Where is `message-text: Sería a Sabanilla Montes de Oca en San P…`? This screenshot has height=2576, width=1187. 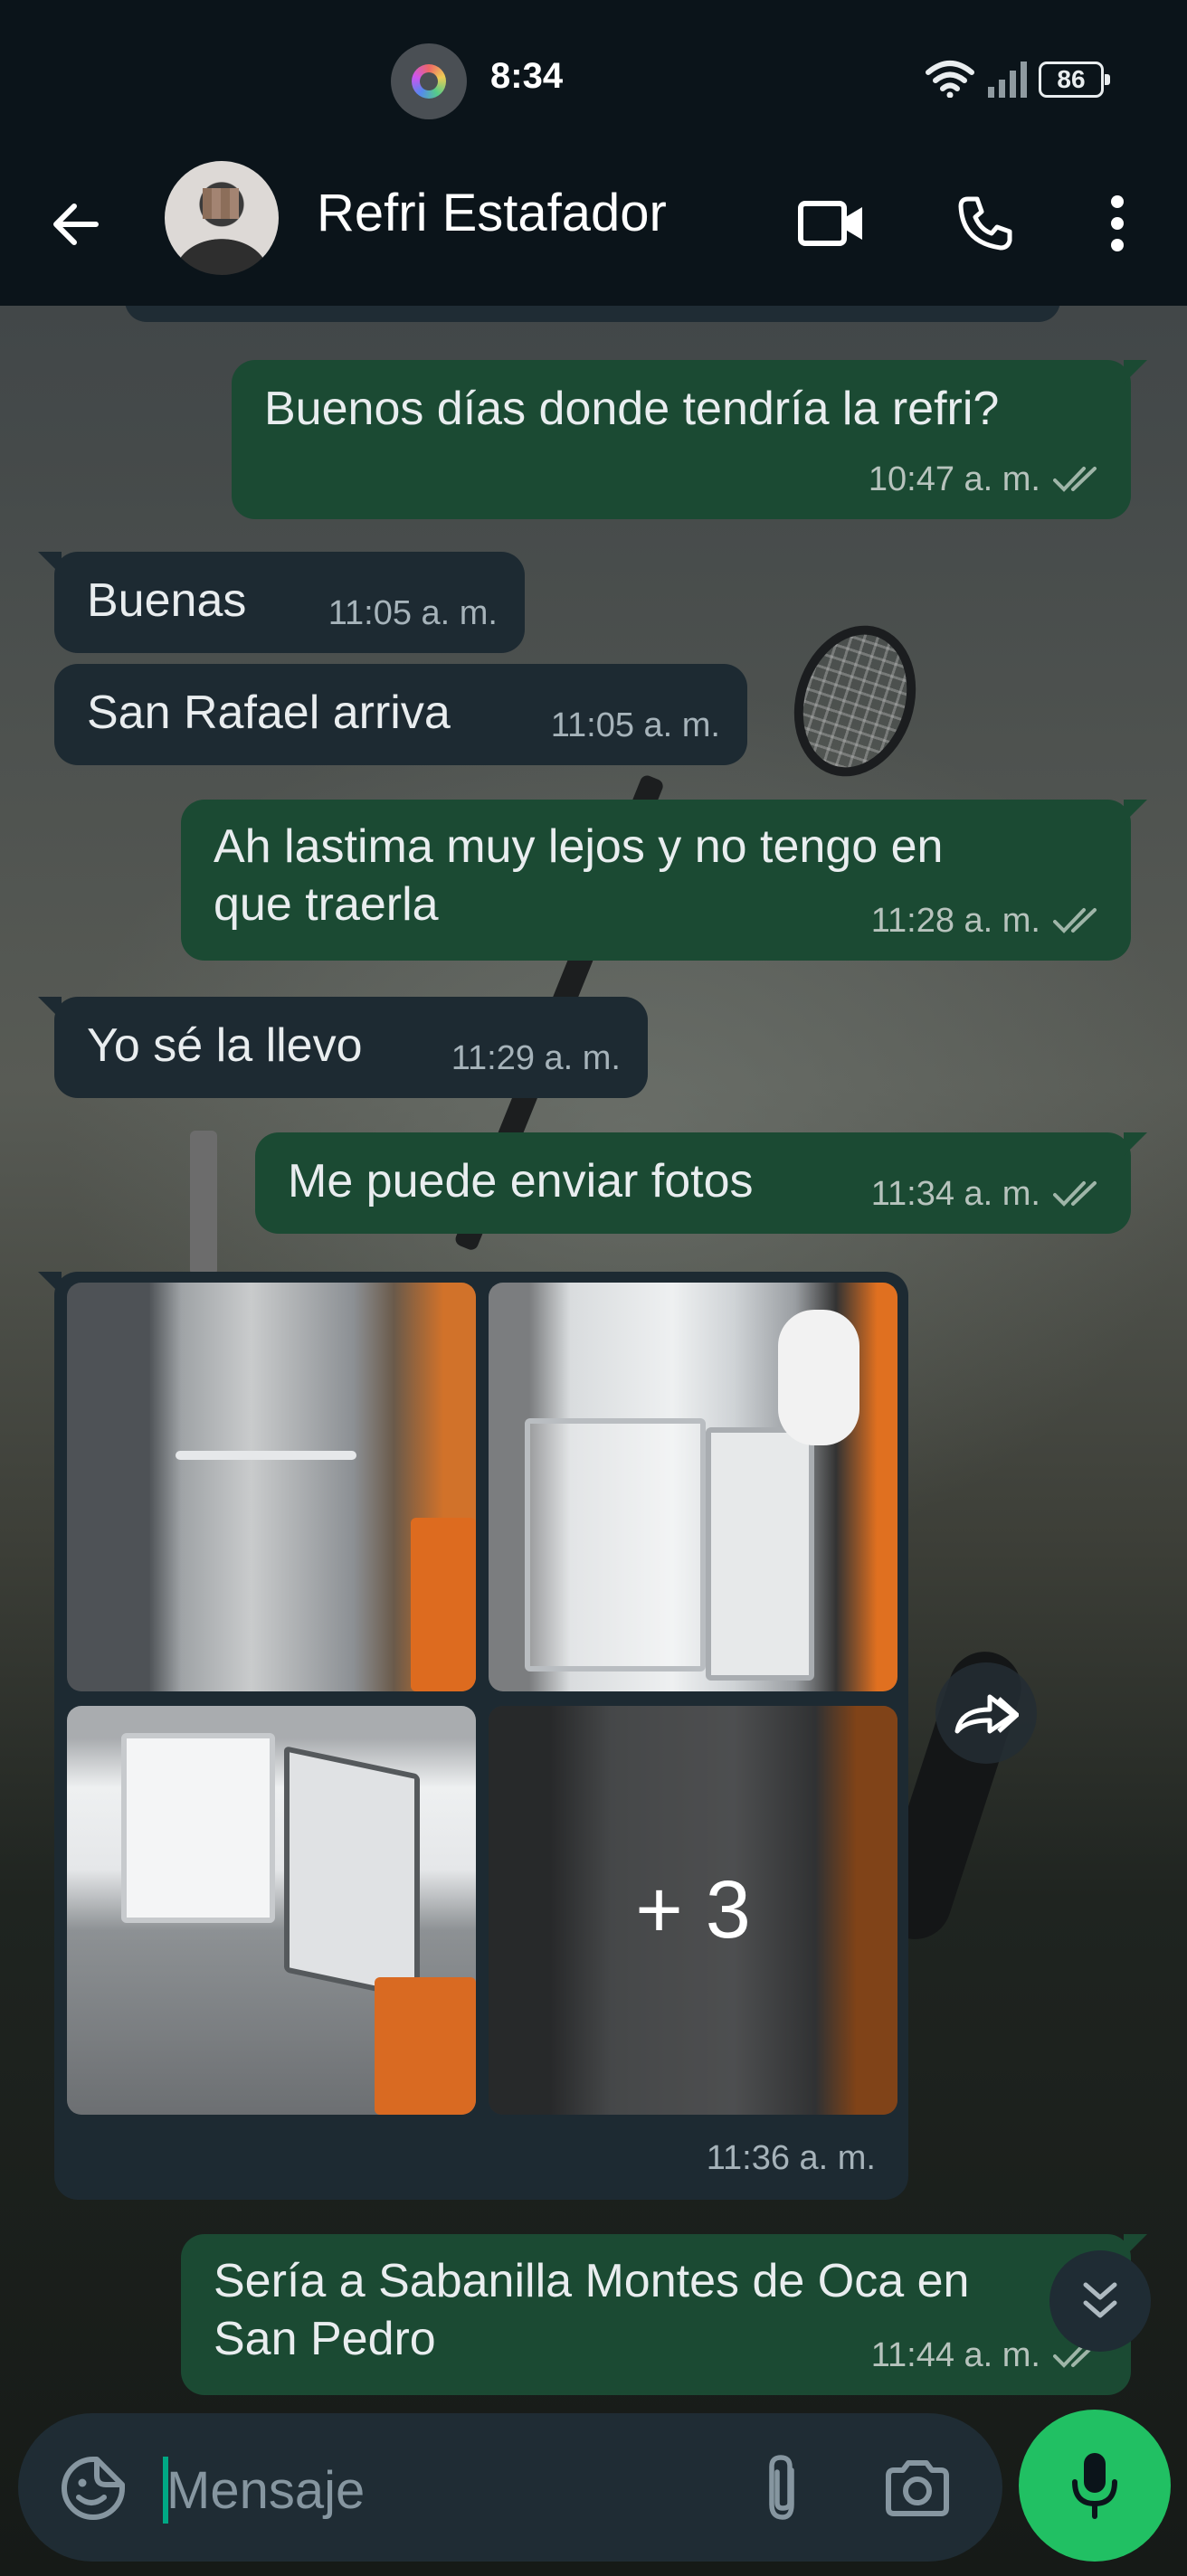
message-text: Sería a Sabanilla Montes de Oca en San P… is located at coordinates (592, 2310).